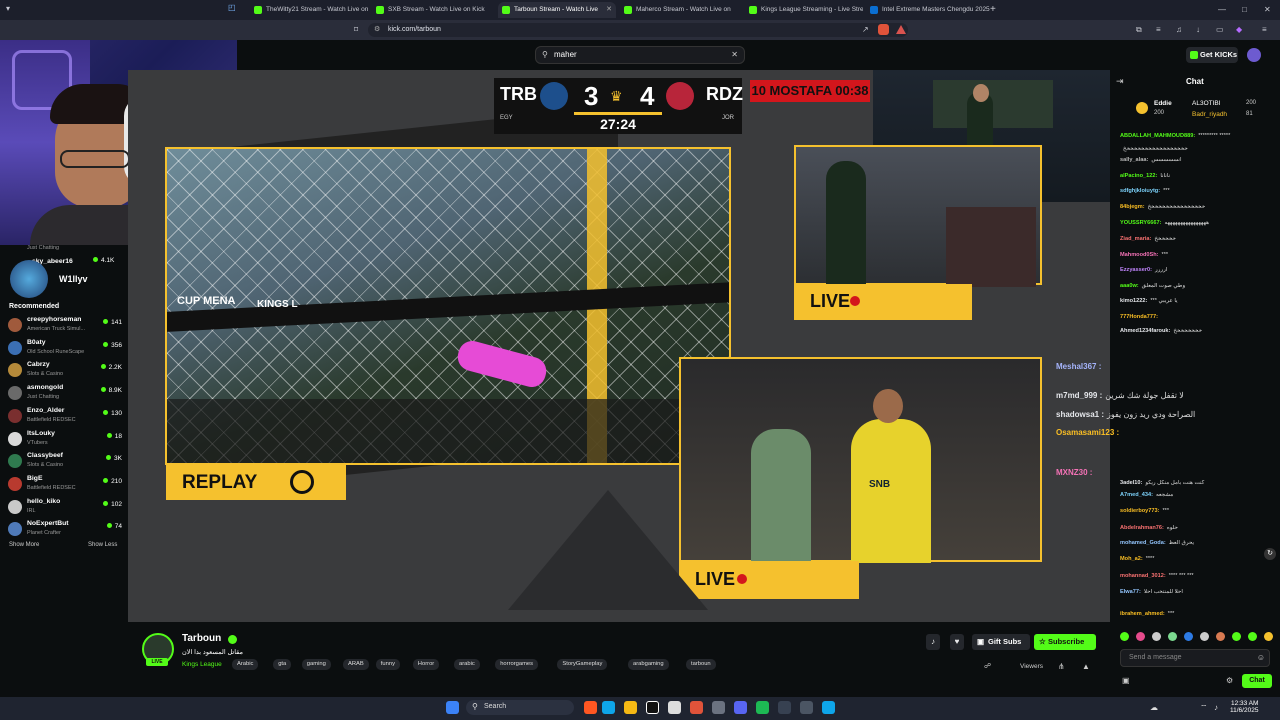 This screenshot has width=1280, height=720. I want to click on chat-username: Moh_a2:, so click(1131, 559).